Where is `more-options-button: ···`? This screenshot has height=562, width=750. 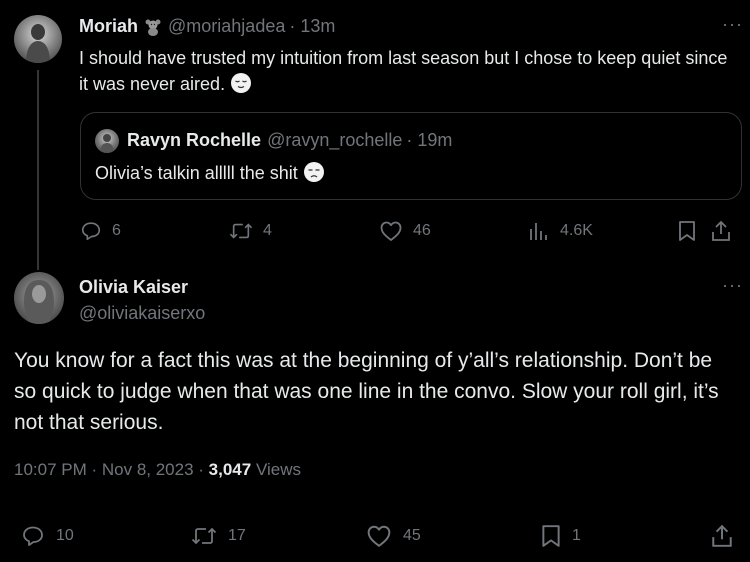 more-options-button: ··· is located at coordinates (732, 24).